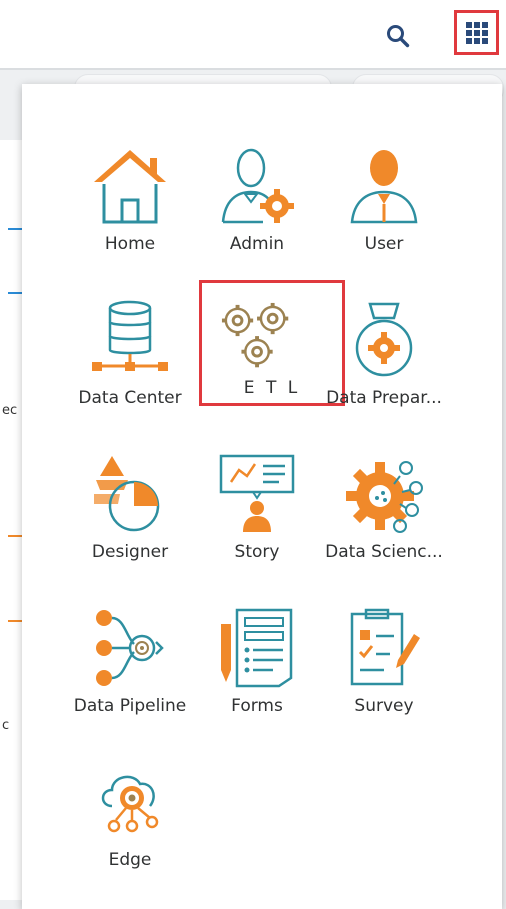  What do you see at coordinates (130, 187) in the screenshot?
I see `home-icon` at bounding box center [130, 187].